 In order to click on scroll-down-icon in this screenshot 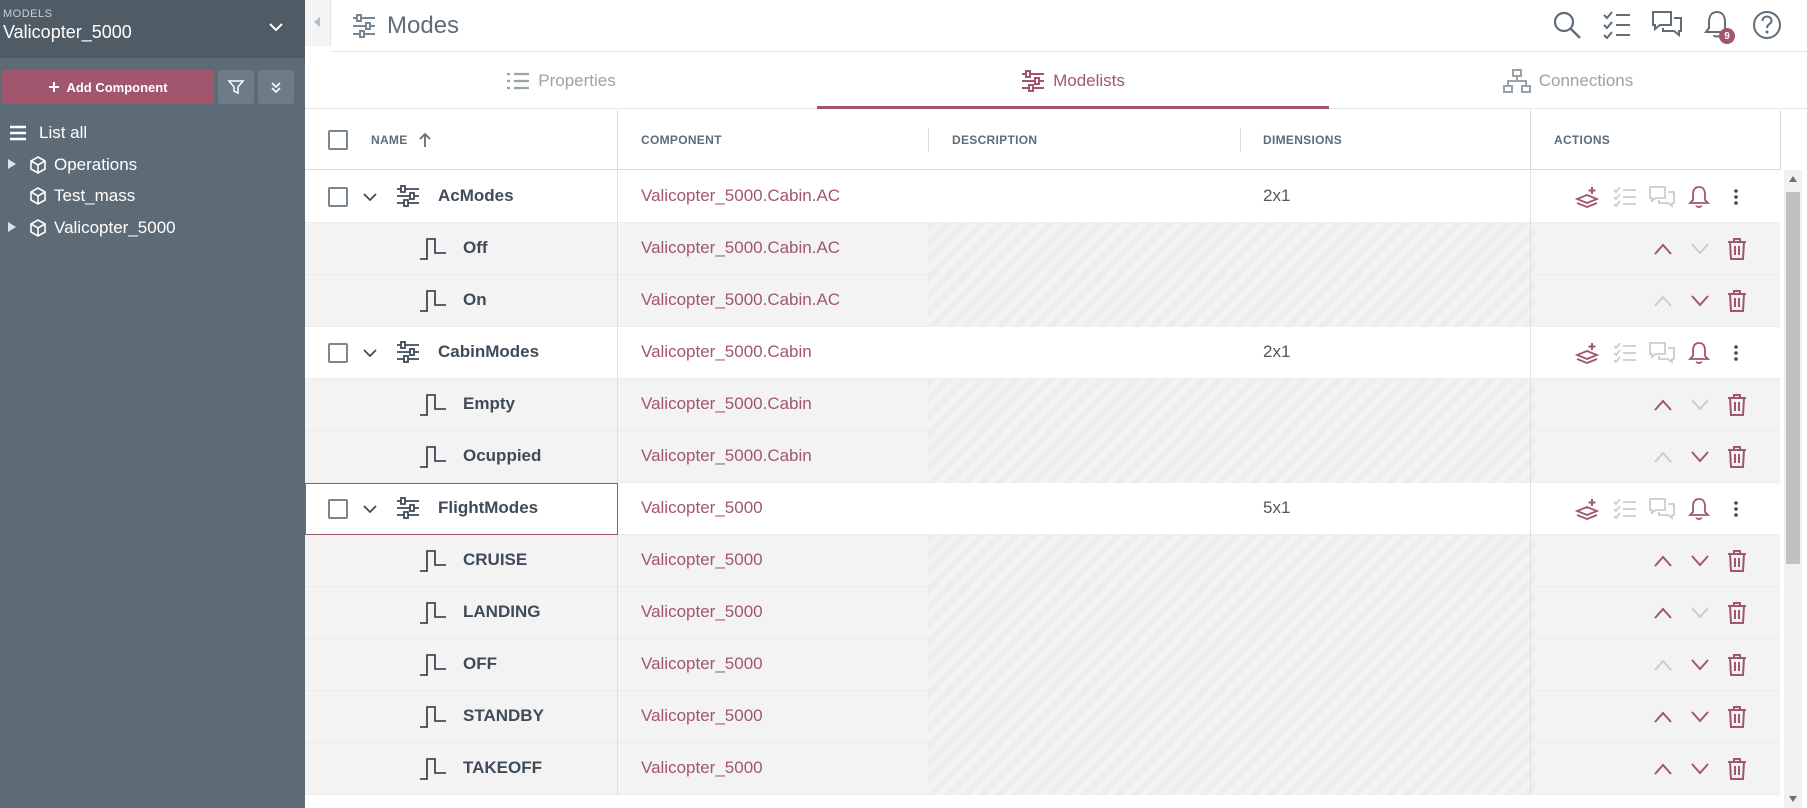, I will do `click(1793, 799)`.